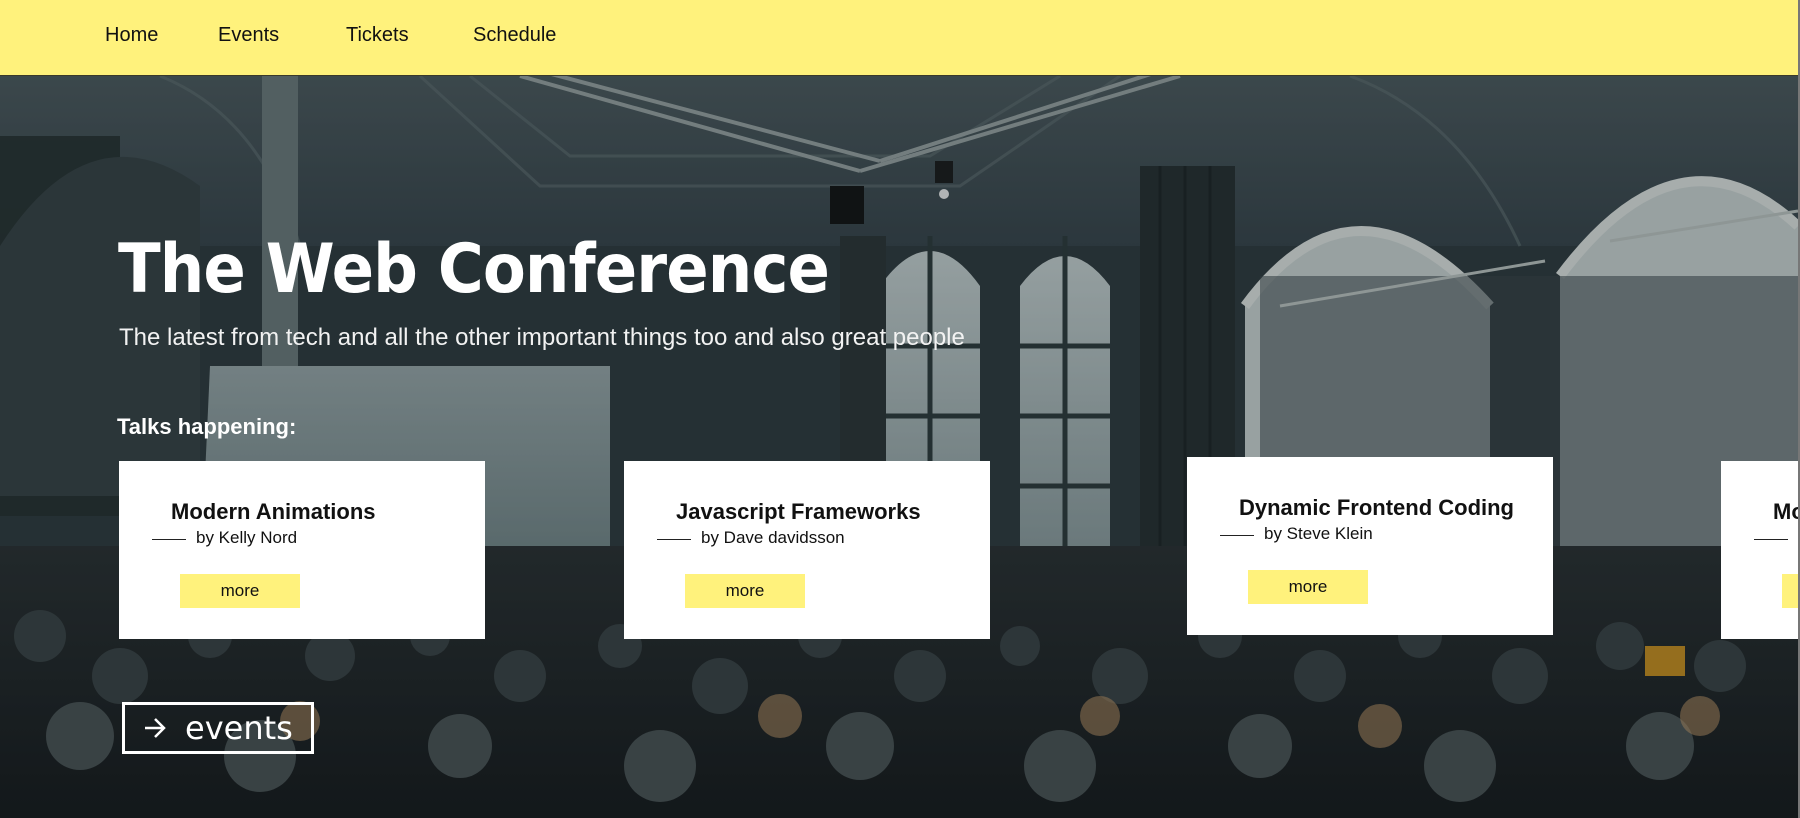  Describe the element at coordinates (207, 426) in the screenshot. I see `talks-heading: Talks happening:` at that location.